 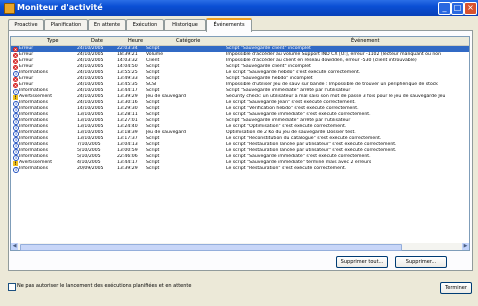 What do you see at coordinates (185, 24) in the screenshot?
I see `tab-historique: Historique` at bounding box center [185, 24].